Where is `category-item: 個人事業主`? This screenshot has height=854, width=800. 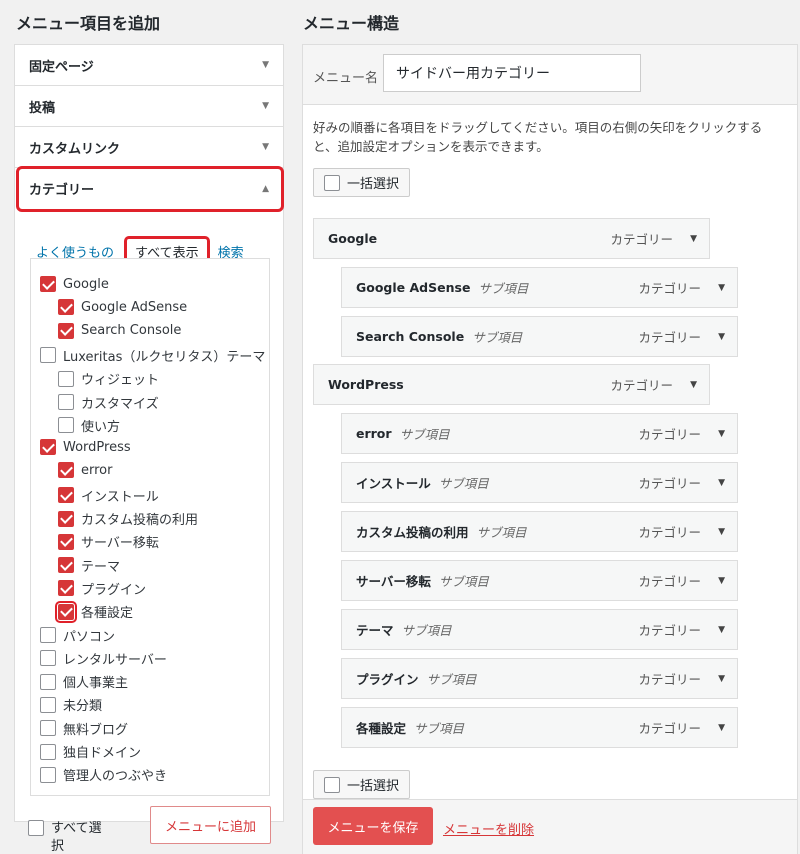 category-item: 個人事業主 is located at coordinates (84, 681).